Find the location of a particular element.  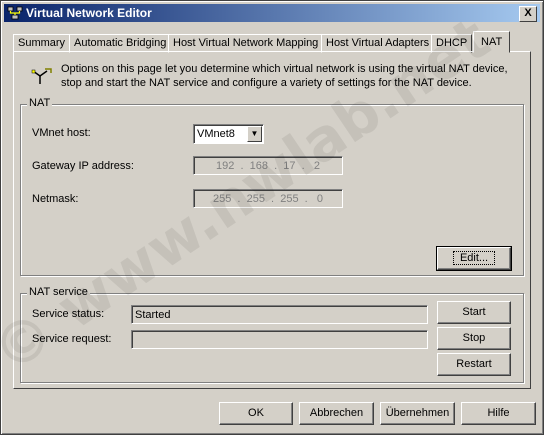

close-button: X is located at coordinates (528, 14).